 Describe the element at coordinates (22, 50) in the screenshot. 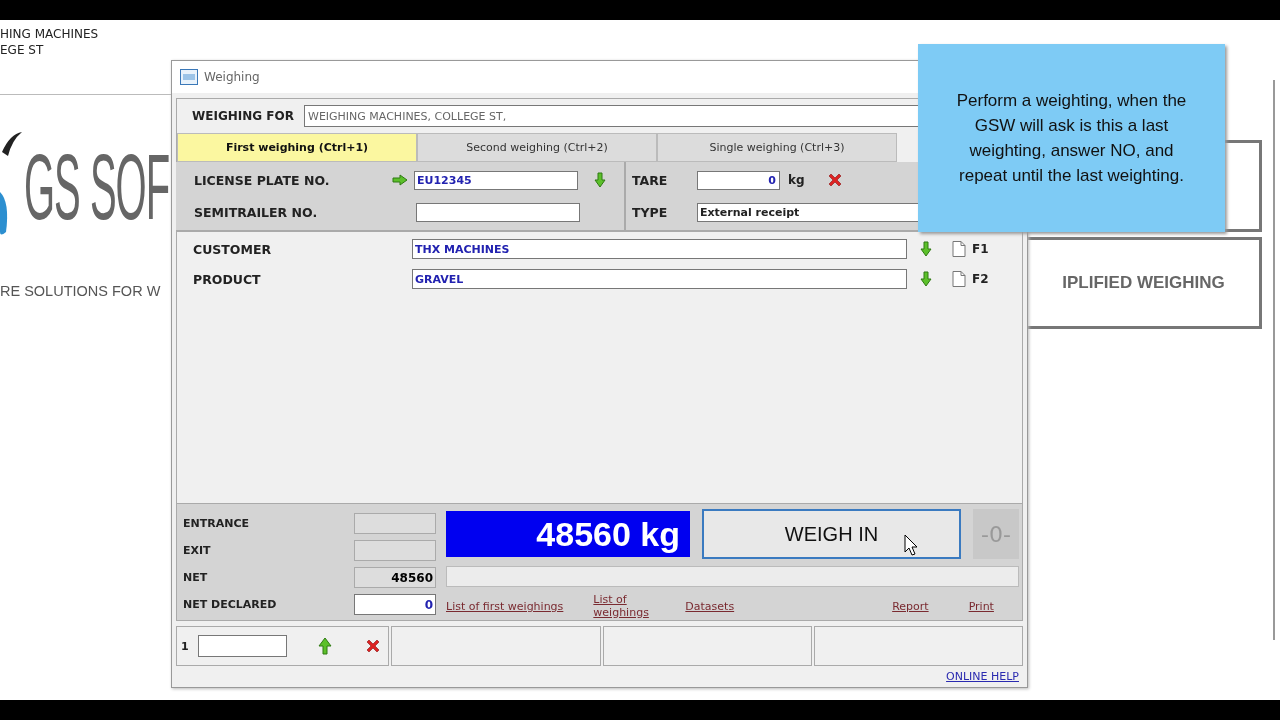

I see `header-text: EGE ST` at that location.